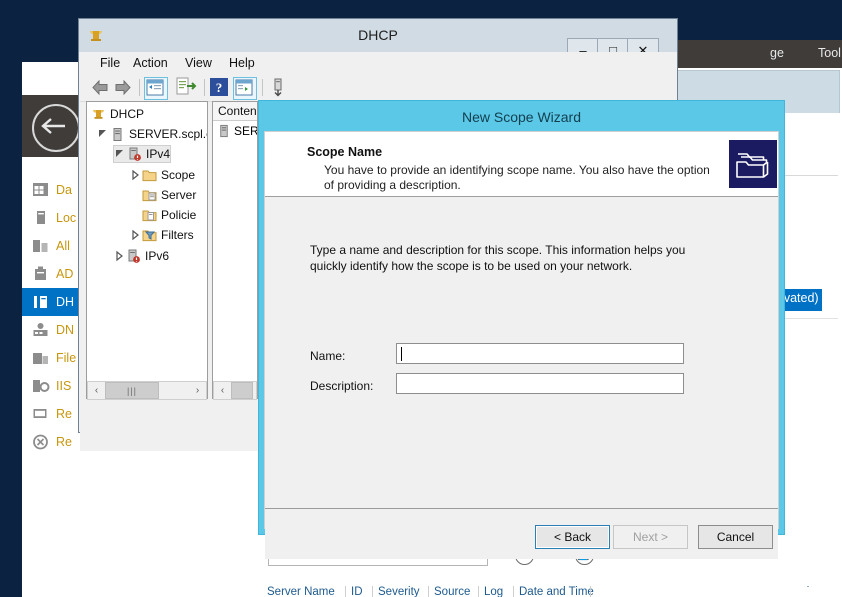 The image size is (842, 597). I want to click on menu-tools: Tool, so click(829, 53).